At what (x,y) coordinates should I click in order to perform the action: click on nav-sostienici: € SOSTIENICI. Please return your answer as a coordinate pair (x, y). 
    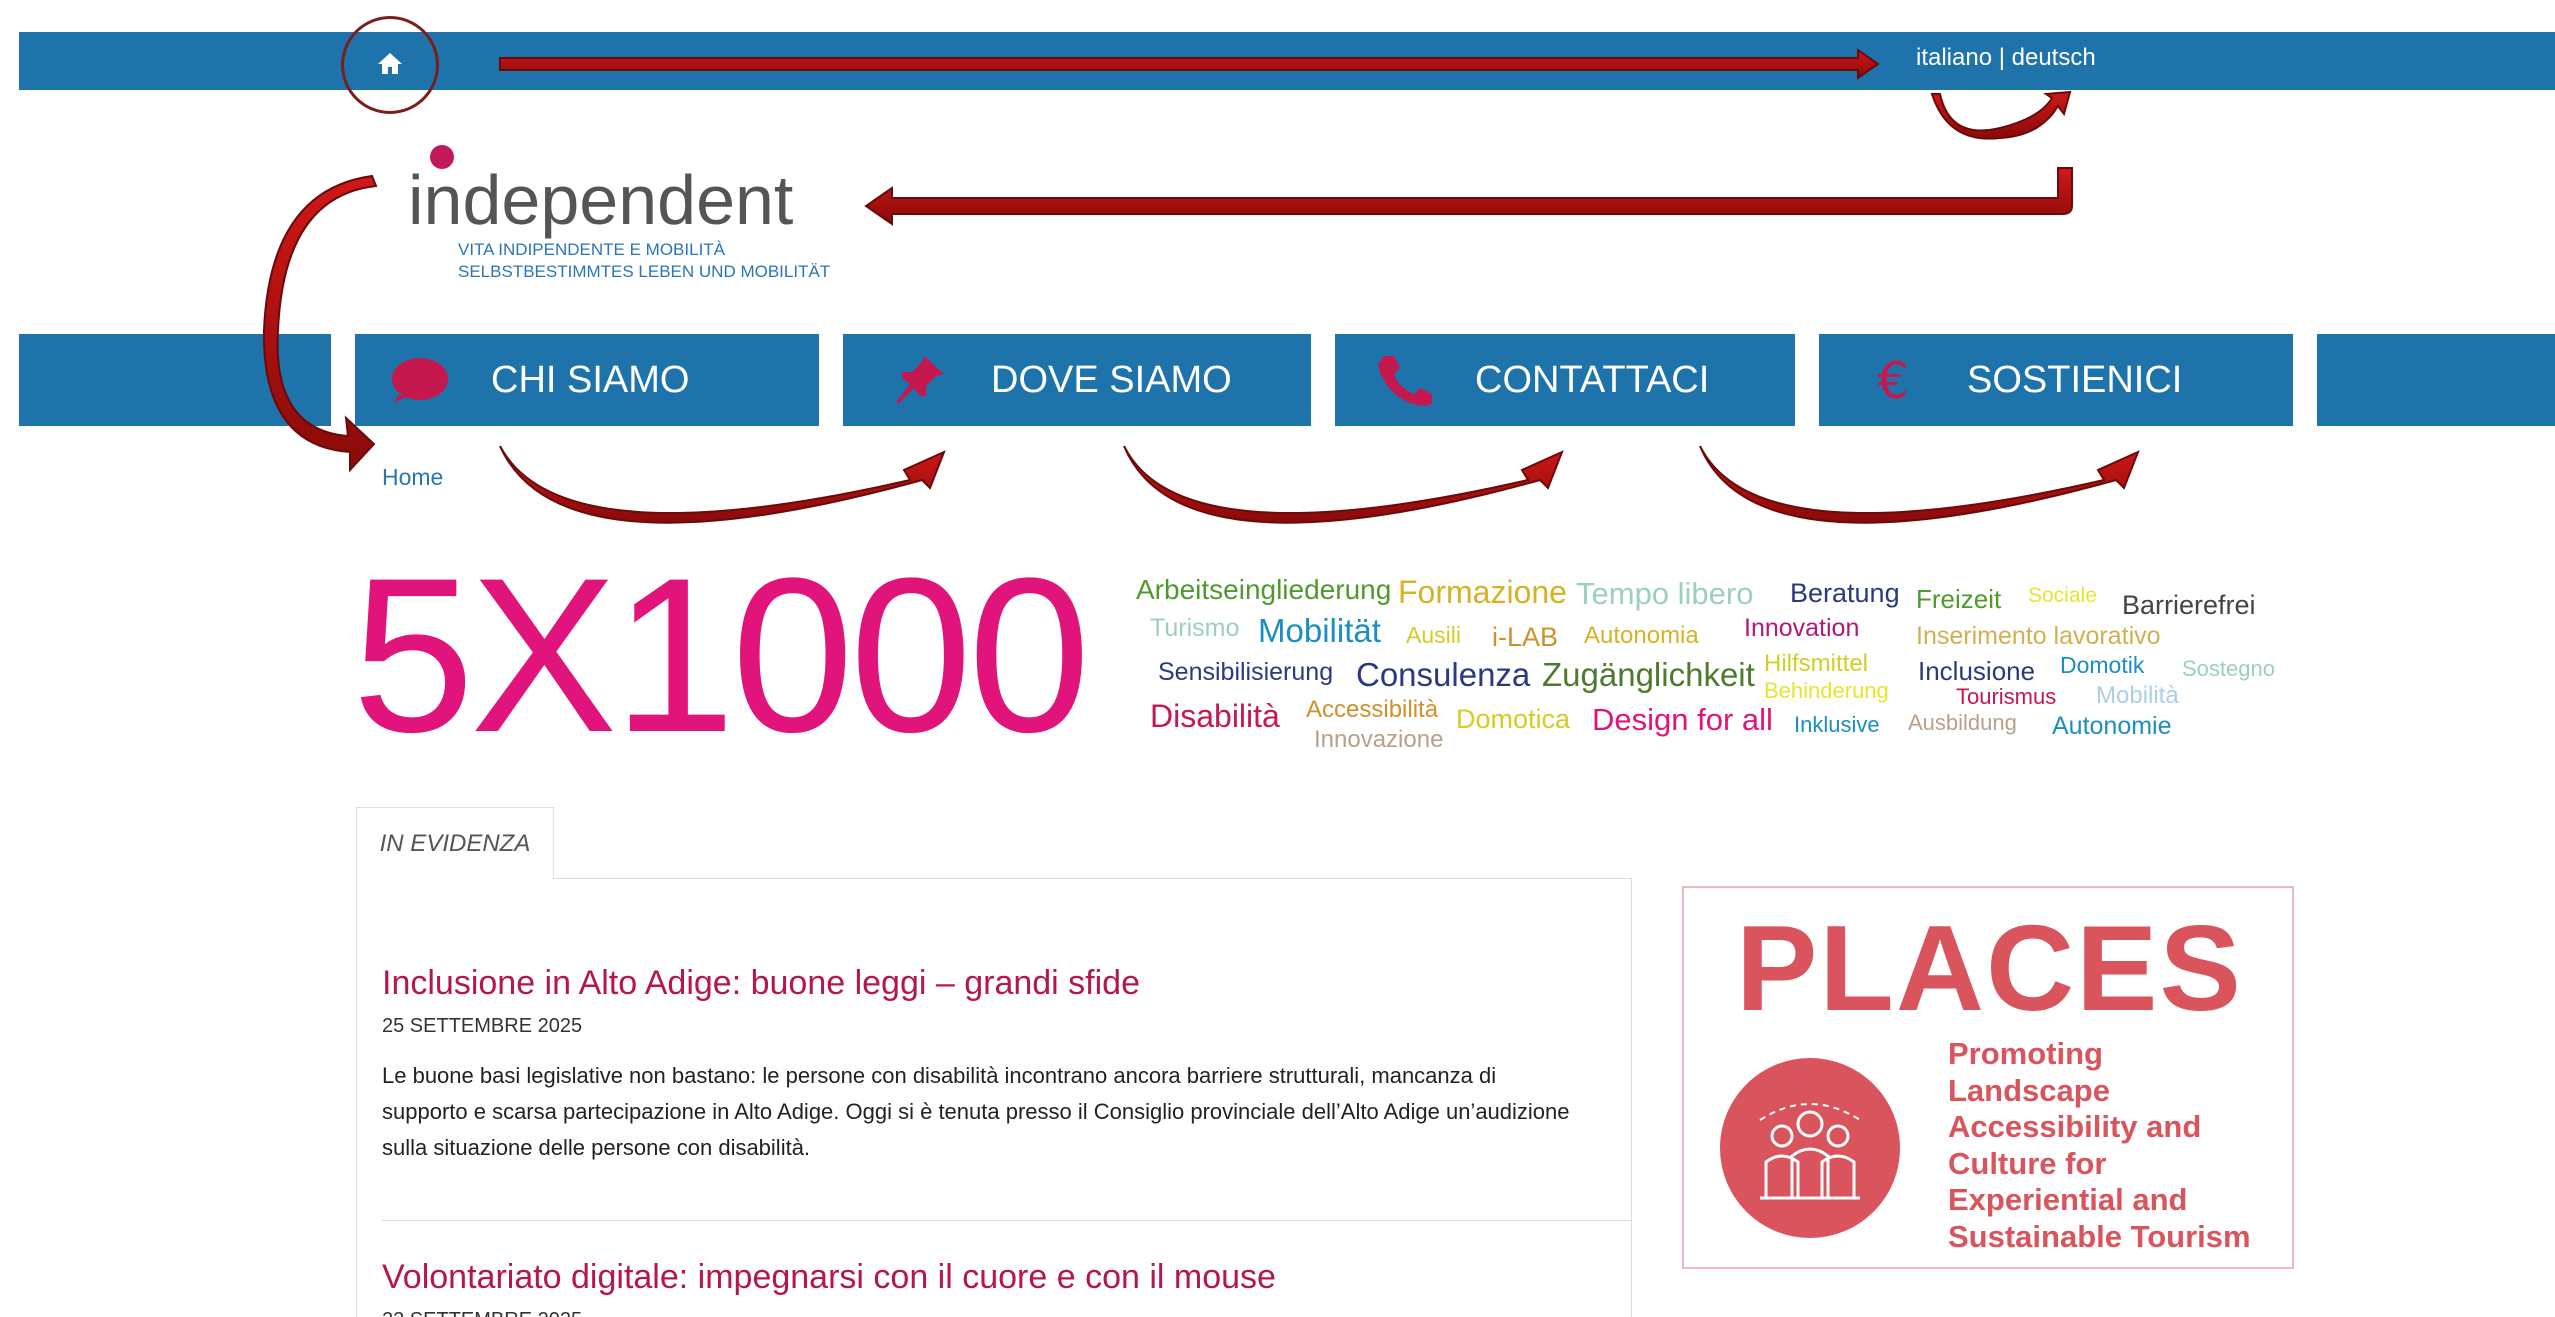
    Looking at the image, I should click on (2062, 380).